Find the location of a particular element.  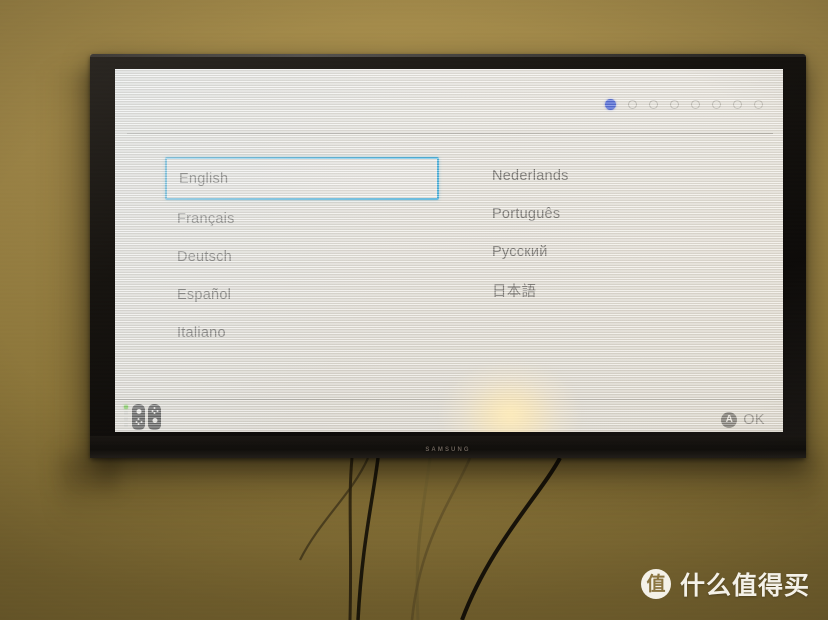

setup-step-indicator is located at coordinates (684, 104).